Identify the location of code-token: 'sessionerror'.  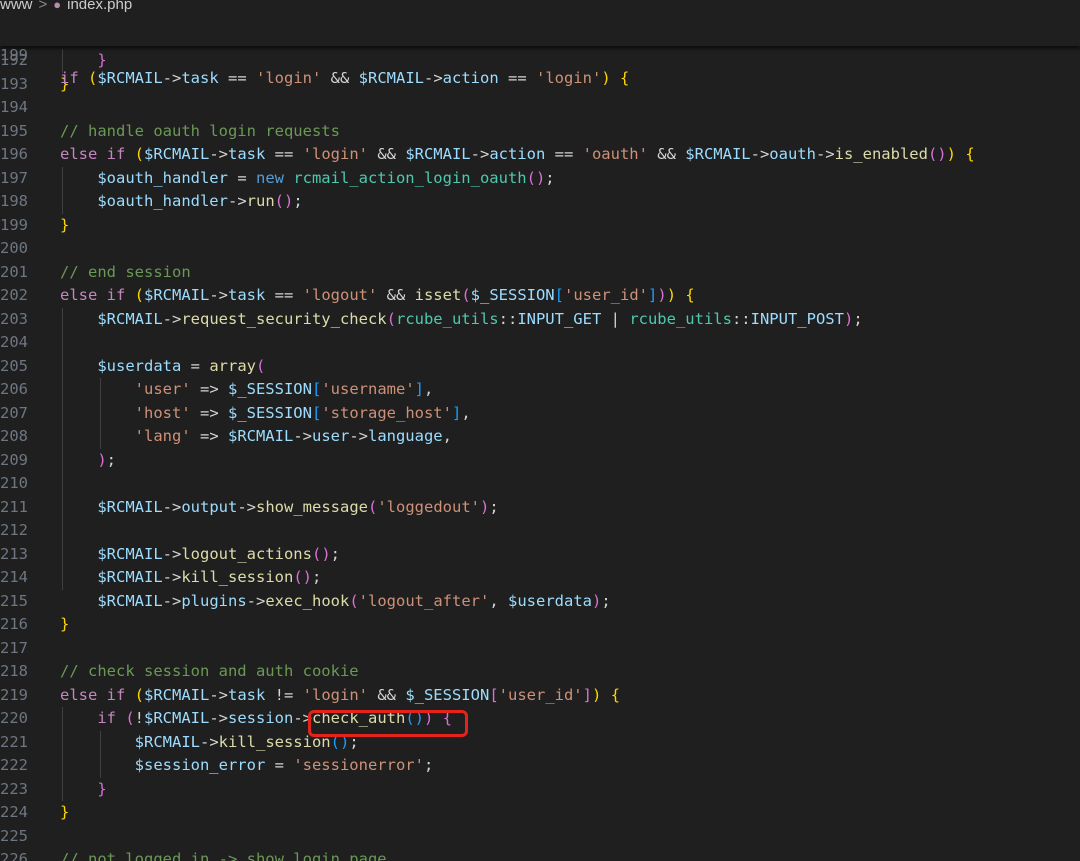
(358, 765).